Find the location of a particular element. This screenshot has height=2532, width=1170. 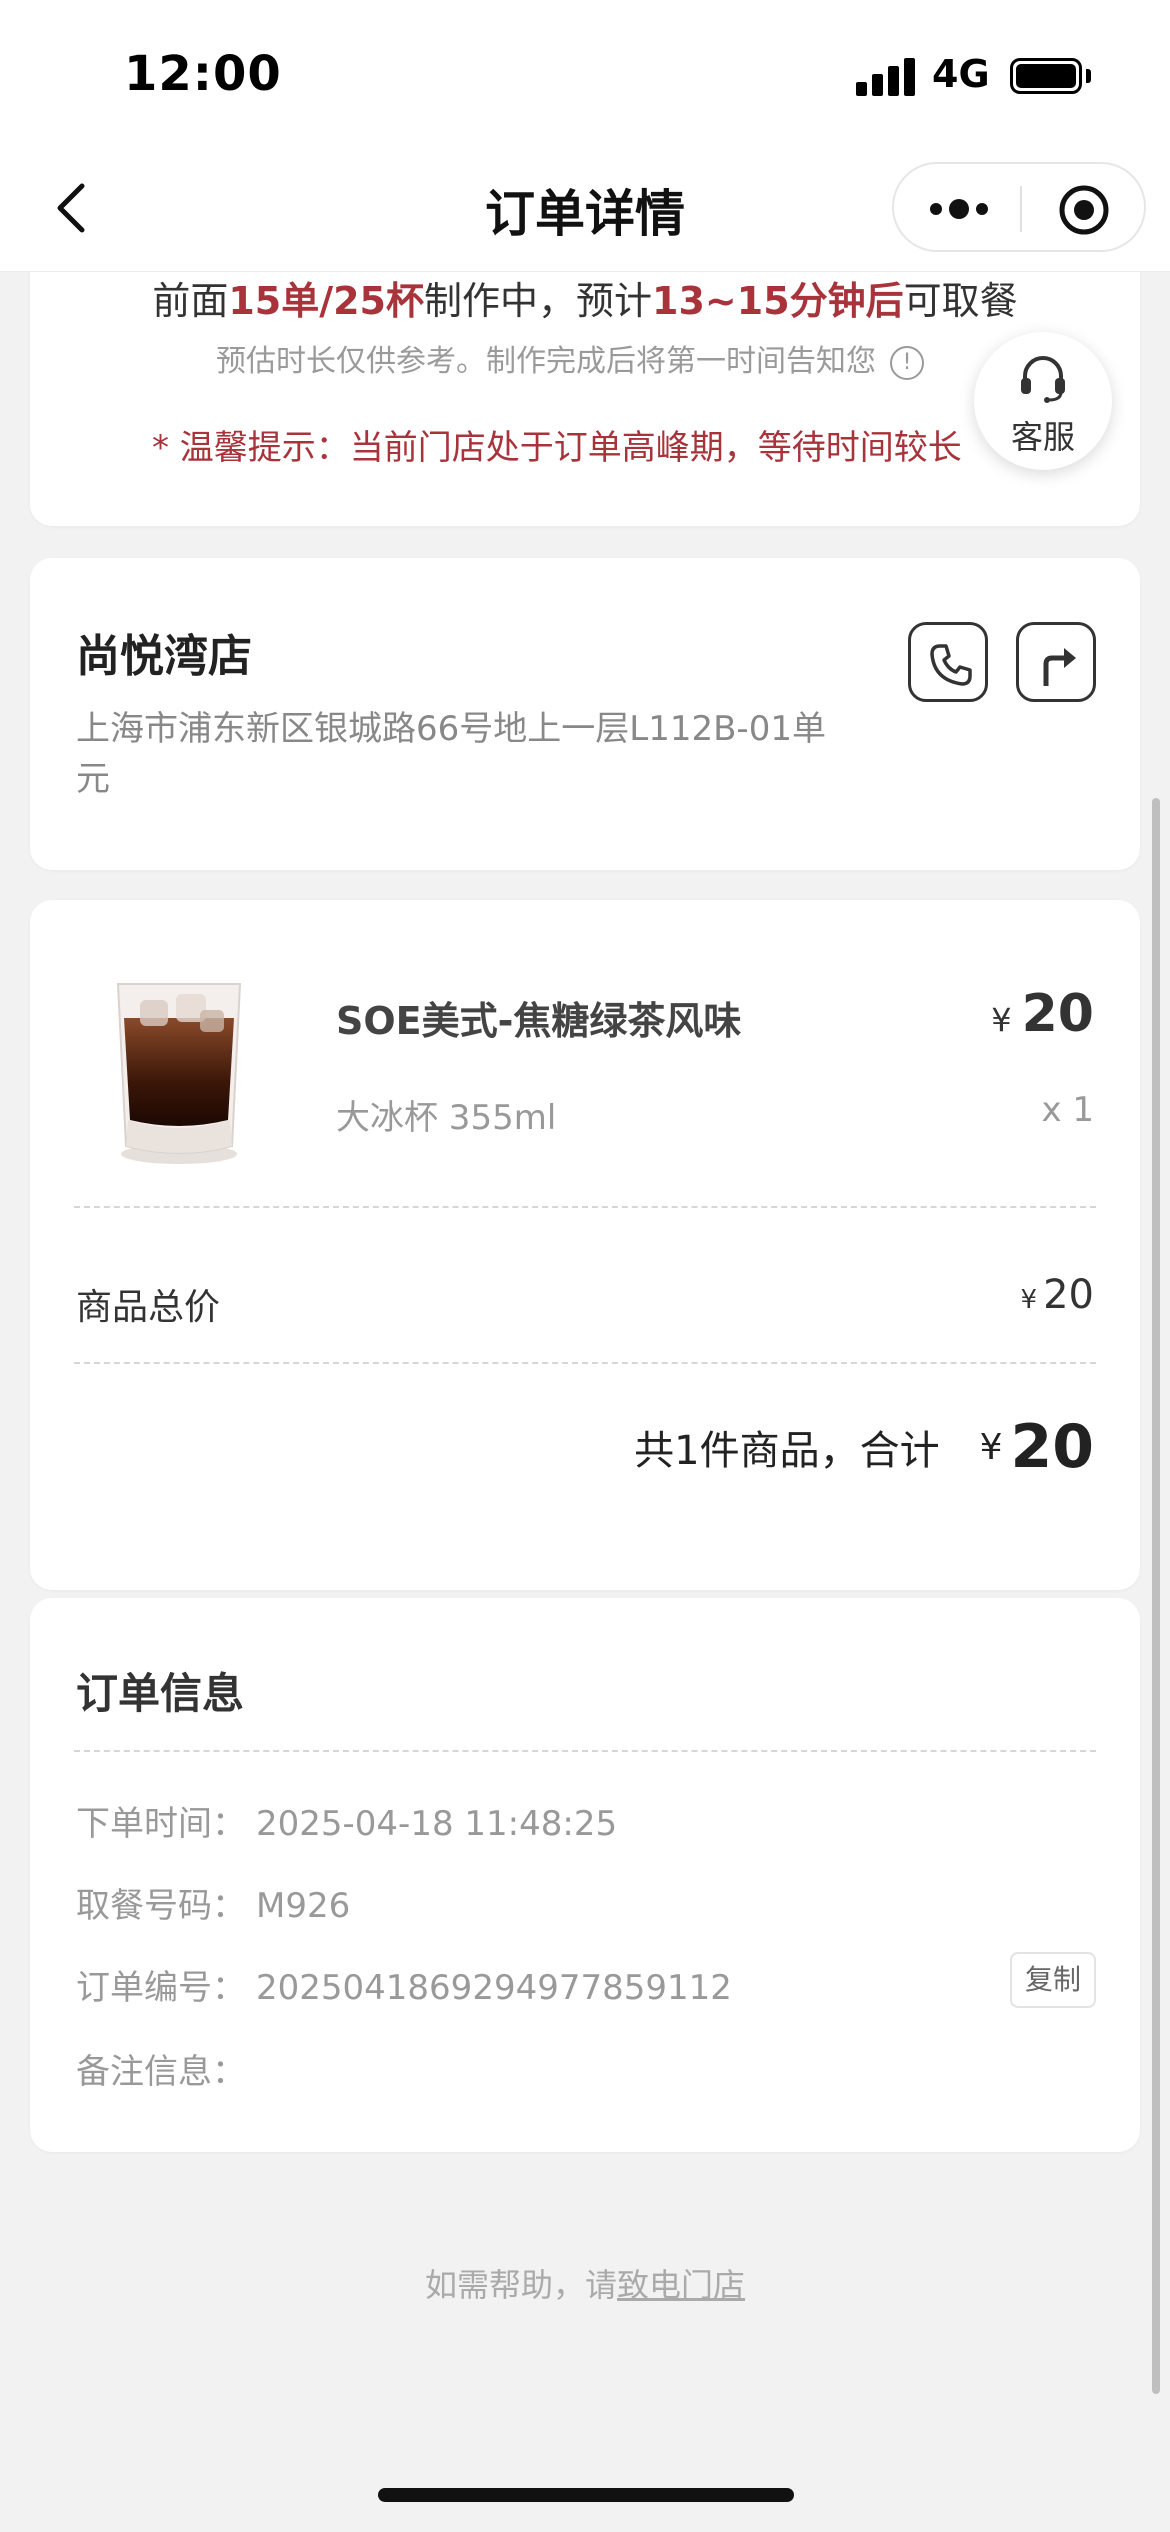

order-time-row: 下单时间： 2025-04-18 11:48:25 is located at coordinates (346, 1820).